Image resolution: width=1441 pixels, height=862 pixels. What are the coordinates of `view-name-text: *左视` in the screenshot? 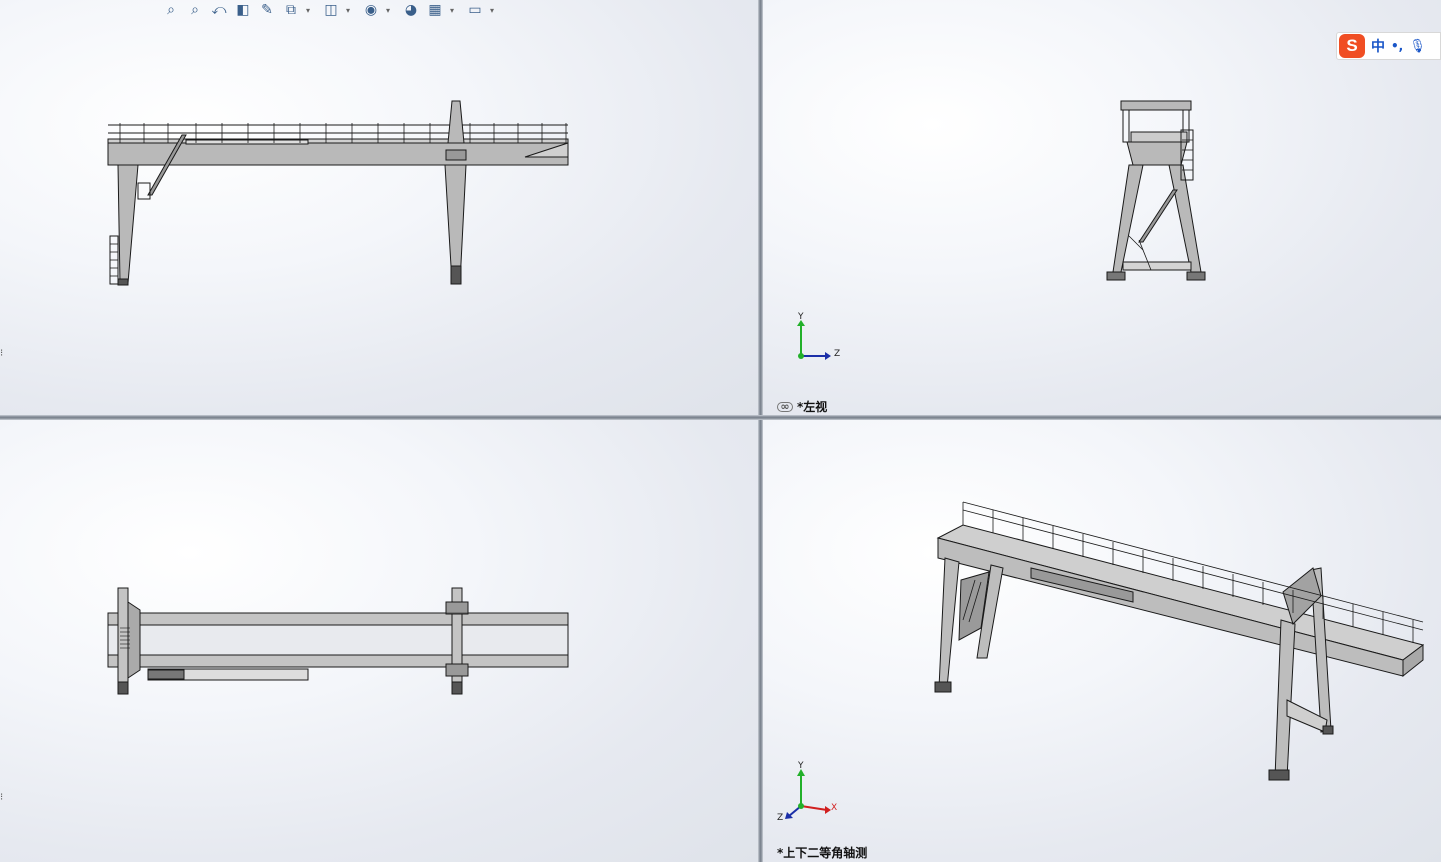 It's located at (812, 407).